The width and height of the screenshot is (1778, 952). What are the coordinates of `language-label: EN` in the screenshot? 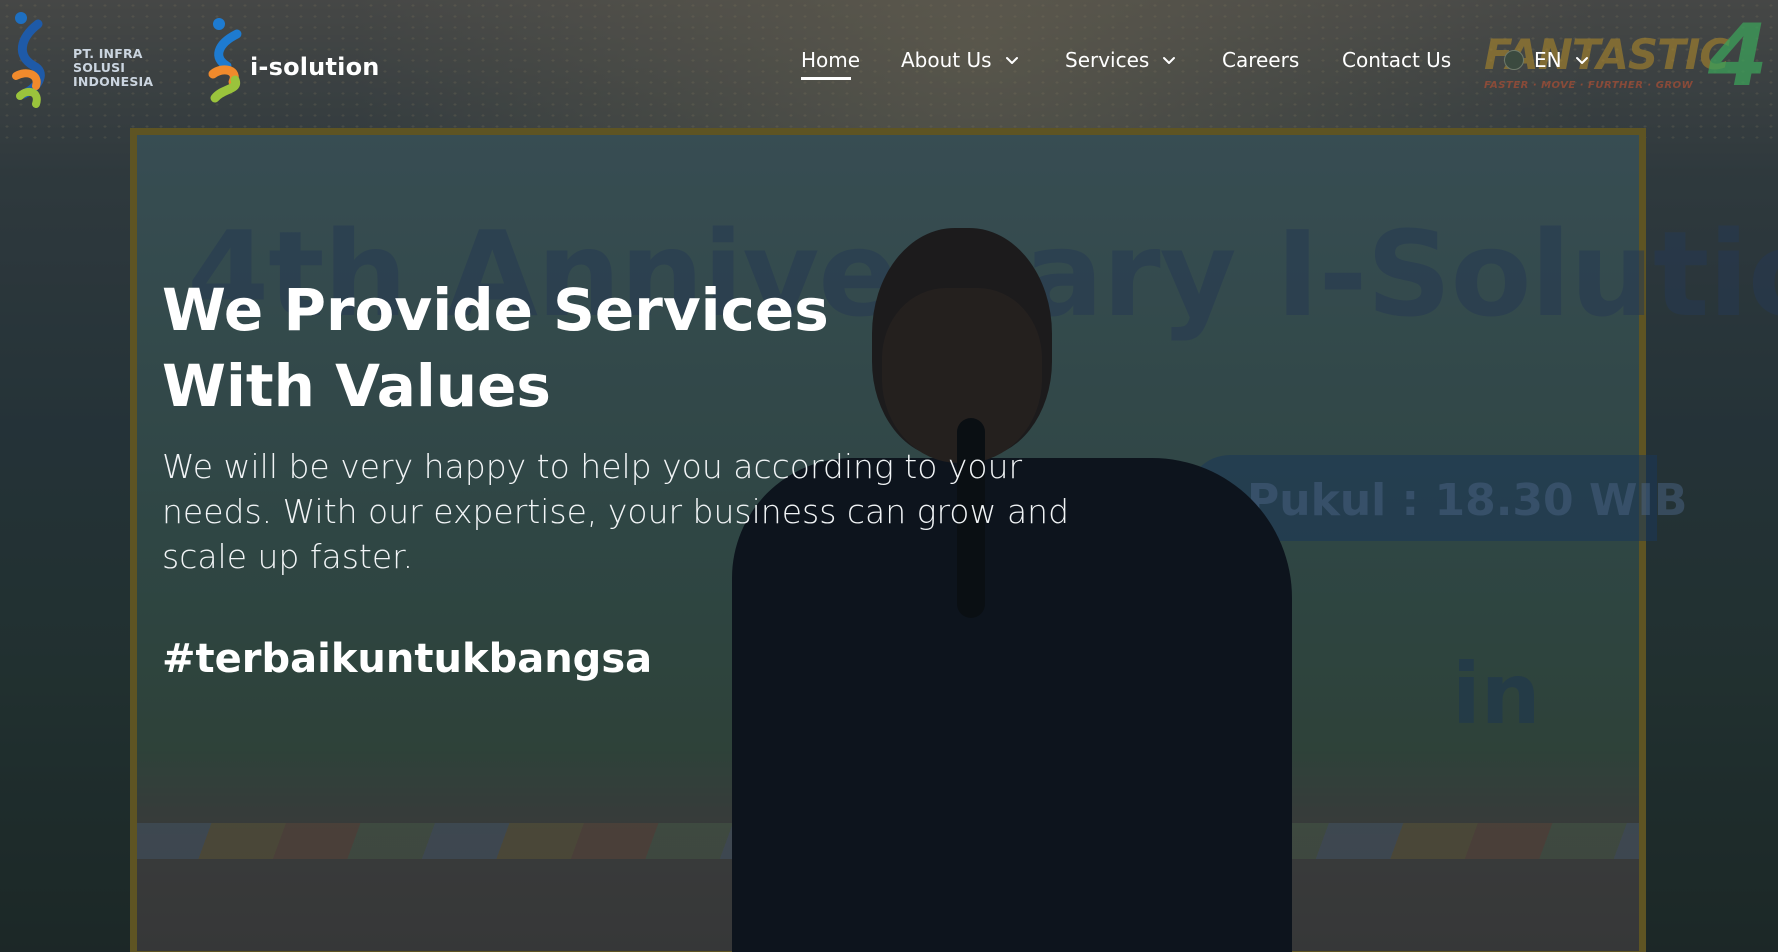 It's located at (1548, 60).